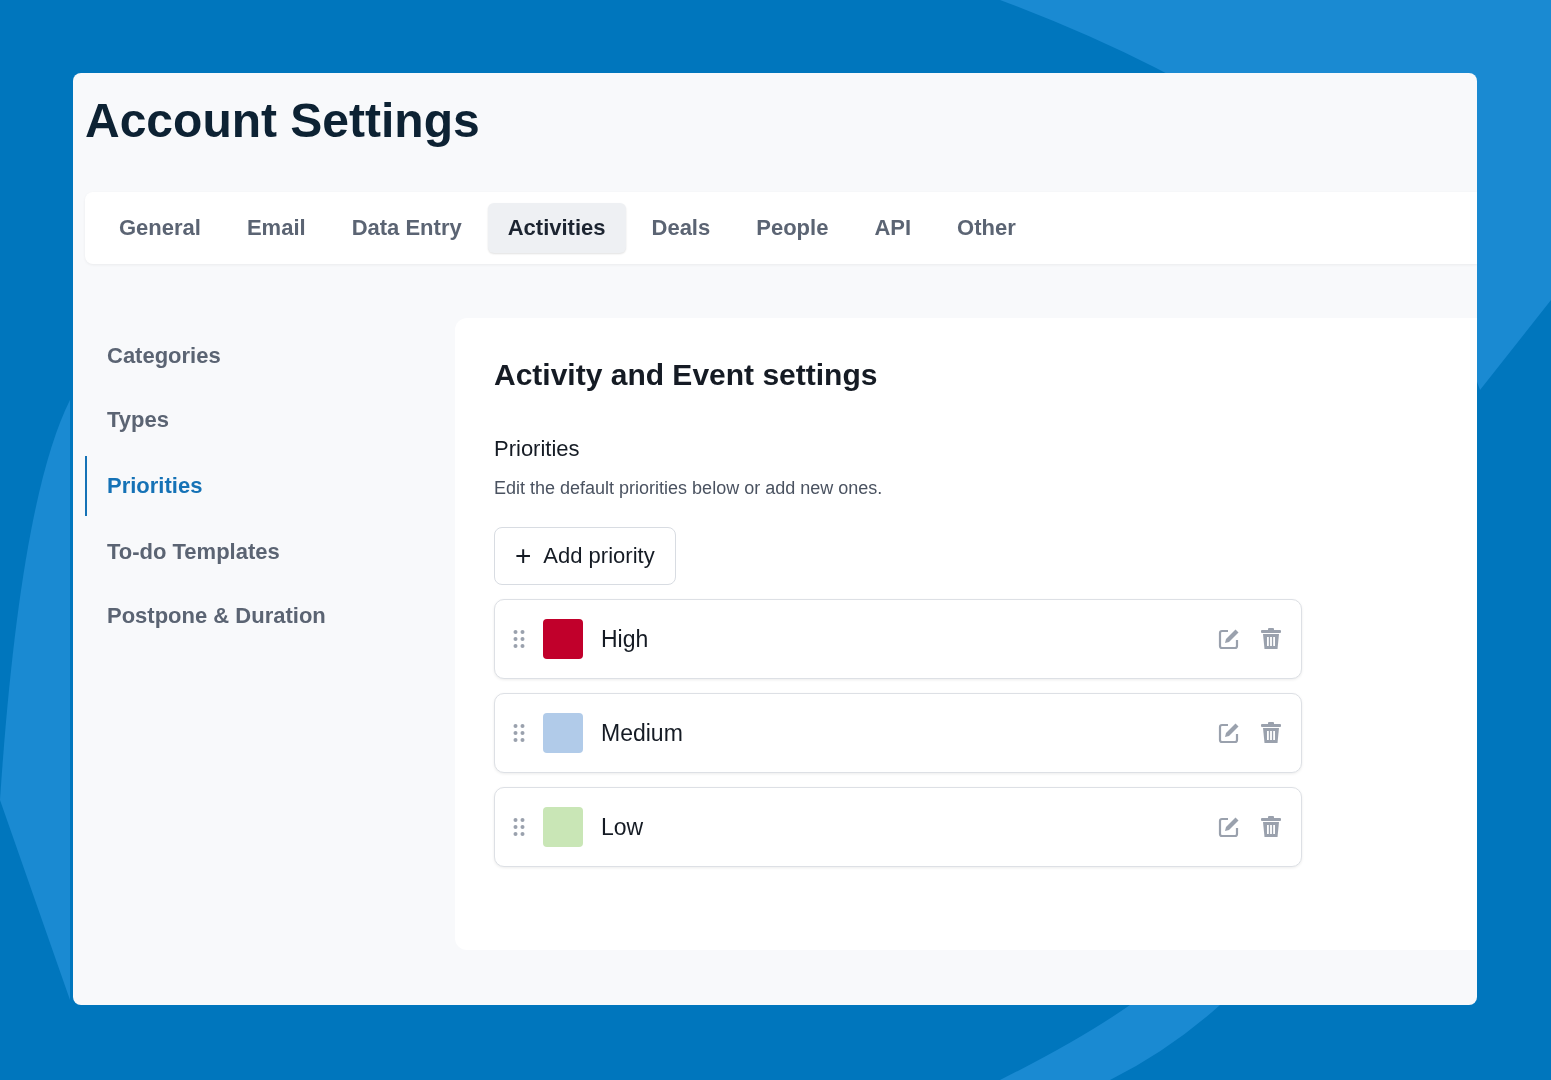  Describe the element at coordinates (406, 228) in the screenshot. I see `tab: Data Entry` at that location.